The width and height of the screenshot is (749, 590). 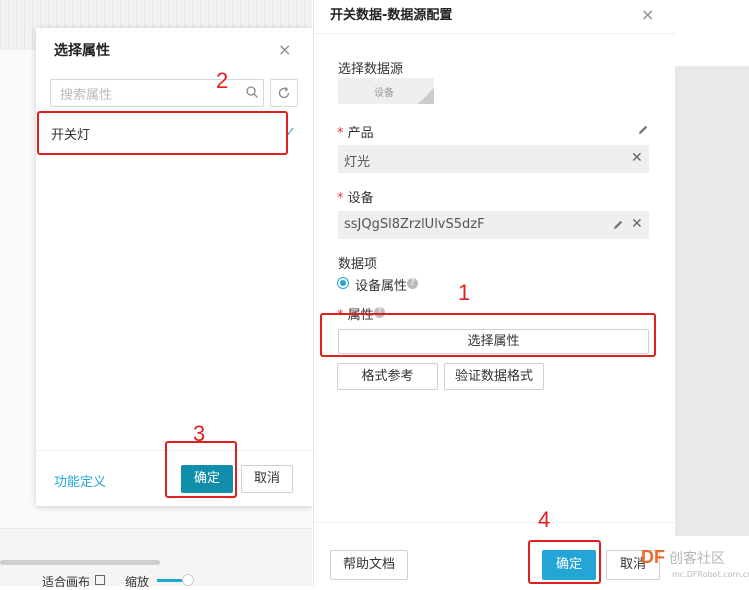 What do you see at coordinates (384, 93) in the screenshot?
I see `source-device-label: 设备` at bounding box center [384, 93].